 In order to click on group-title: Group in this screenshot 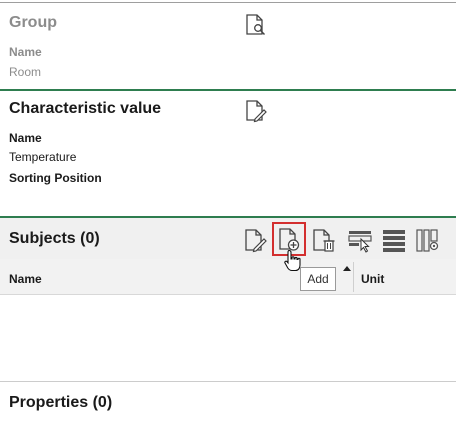, I will do `click(33, 22)`.